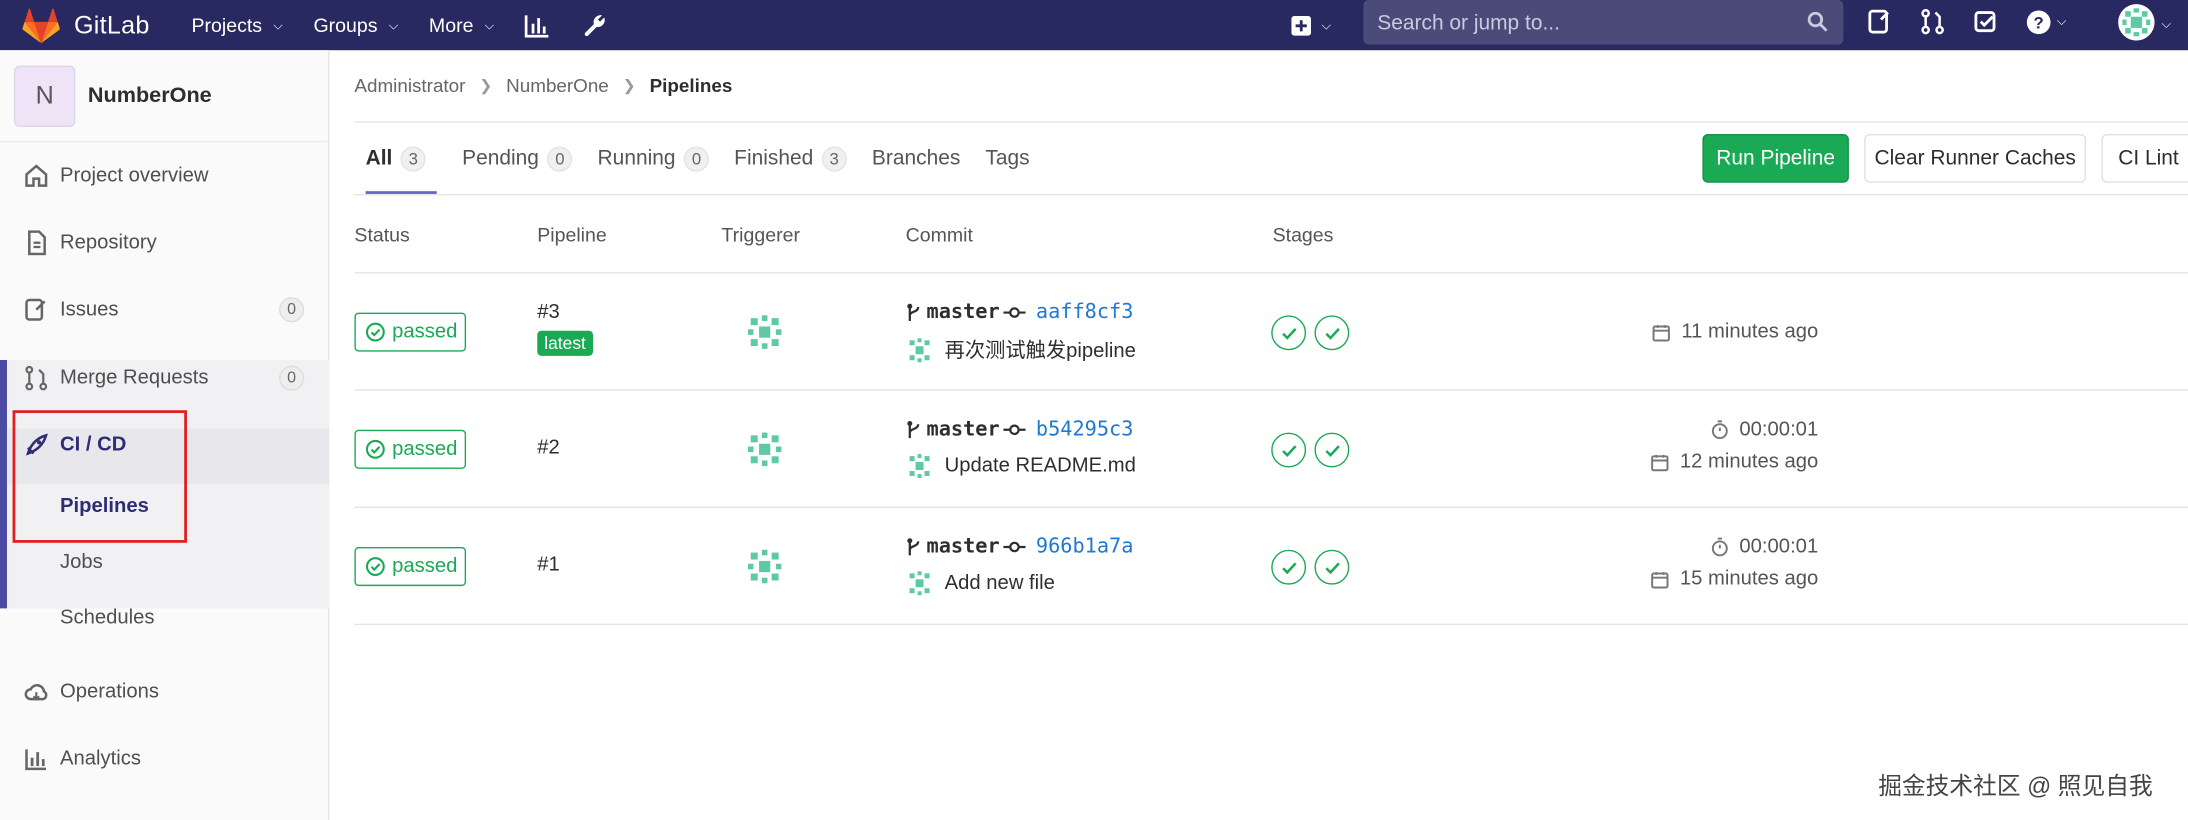 The height and width of the screenshot is (820, 2188). I want to click on ci-lint-button: CI Lint, so click(2144, 158).